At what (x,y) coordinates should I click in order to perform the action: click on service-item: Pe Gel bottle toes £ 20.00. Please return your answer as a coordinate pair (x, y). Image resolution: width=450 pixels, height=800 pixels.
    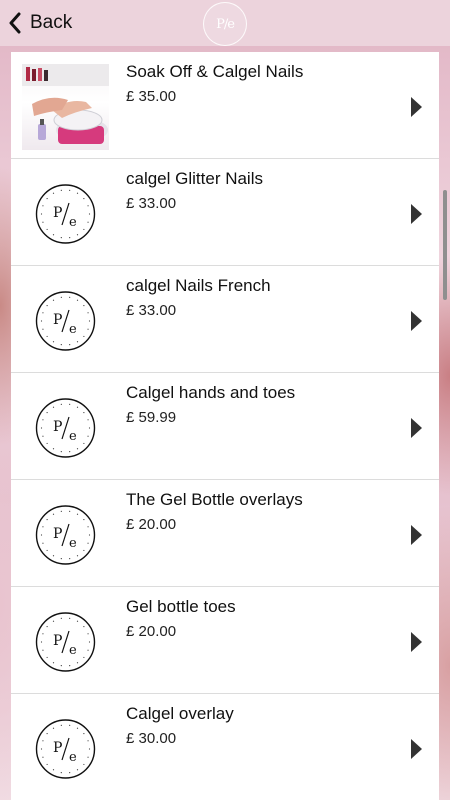
    Looking at the image, I should click on (225, 640).